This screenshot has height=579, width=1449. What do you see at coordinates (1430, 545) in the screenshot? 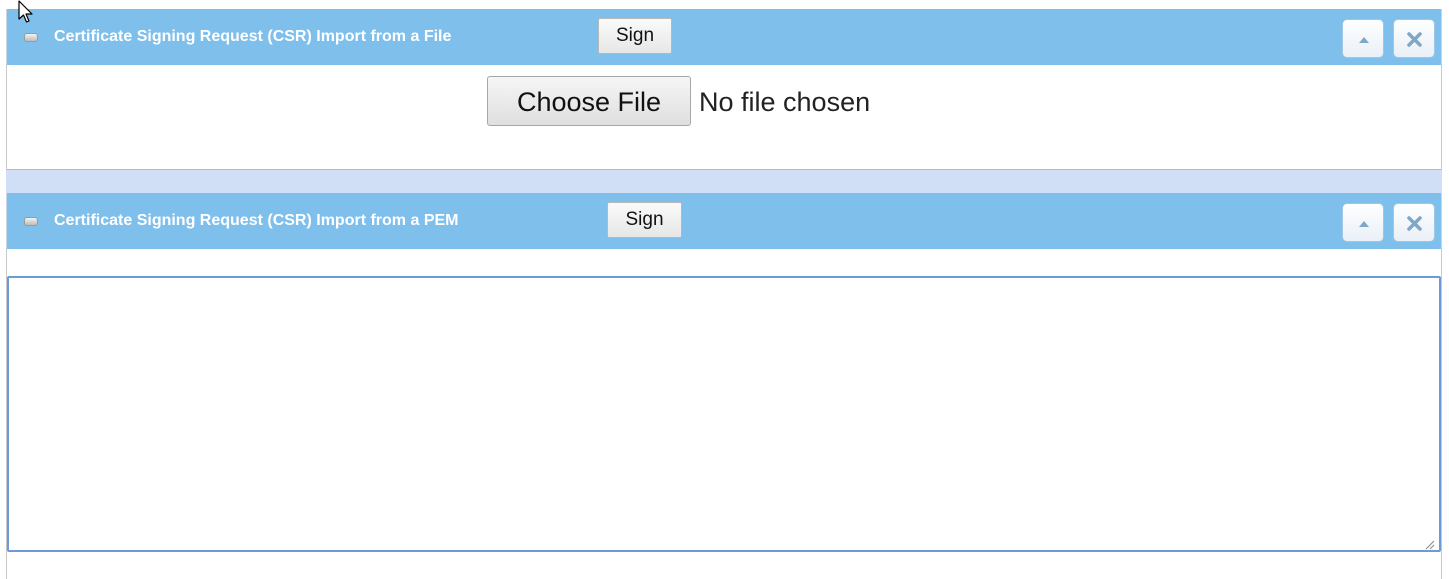
I see `resize-grip-icon` at bounding box center [1430, 545].